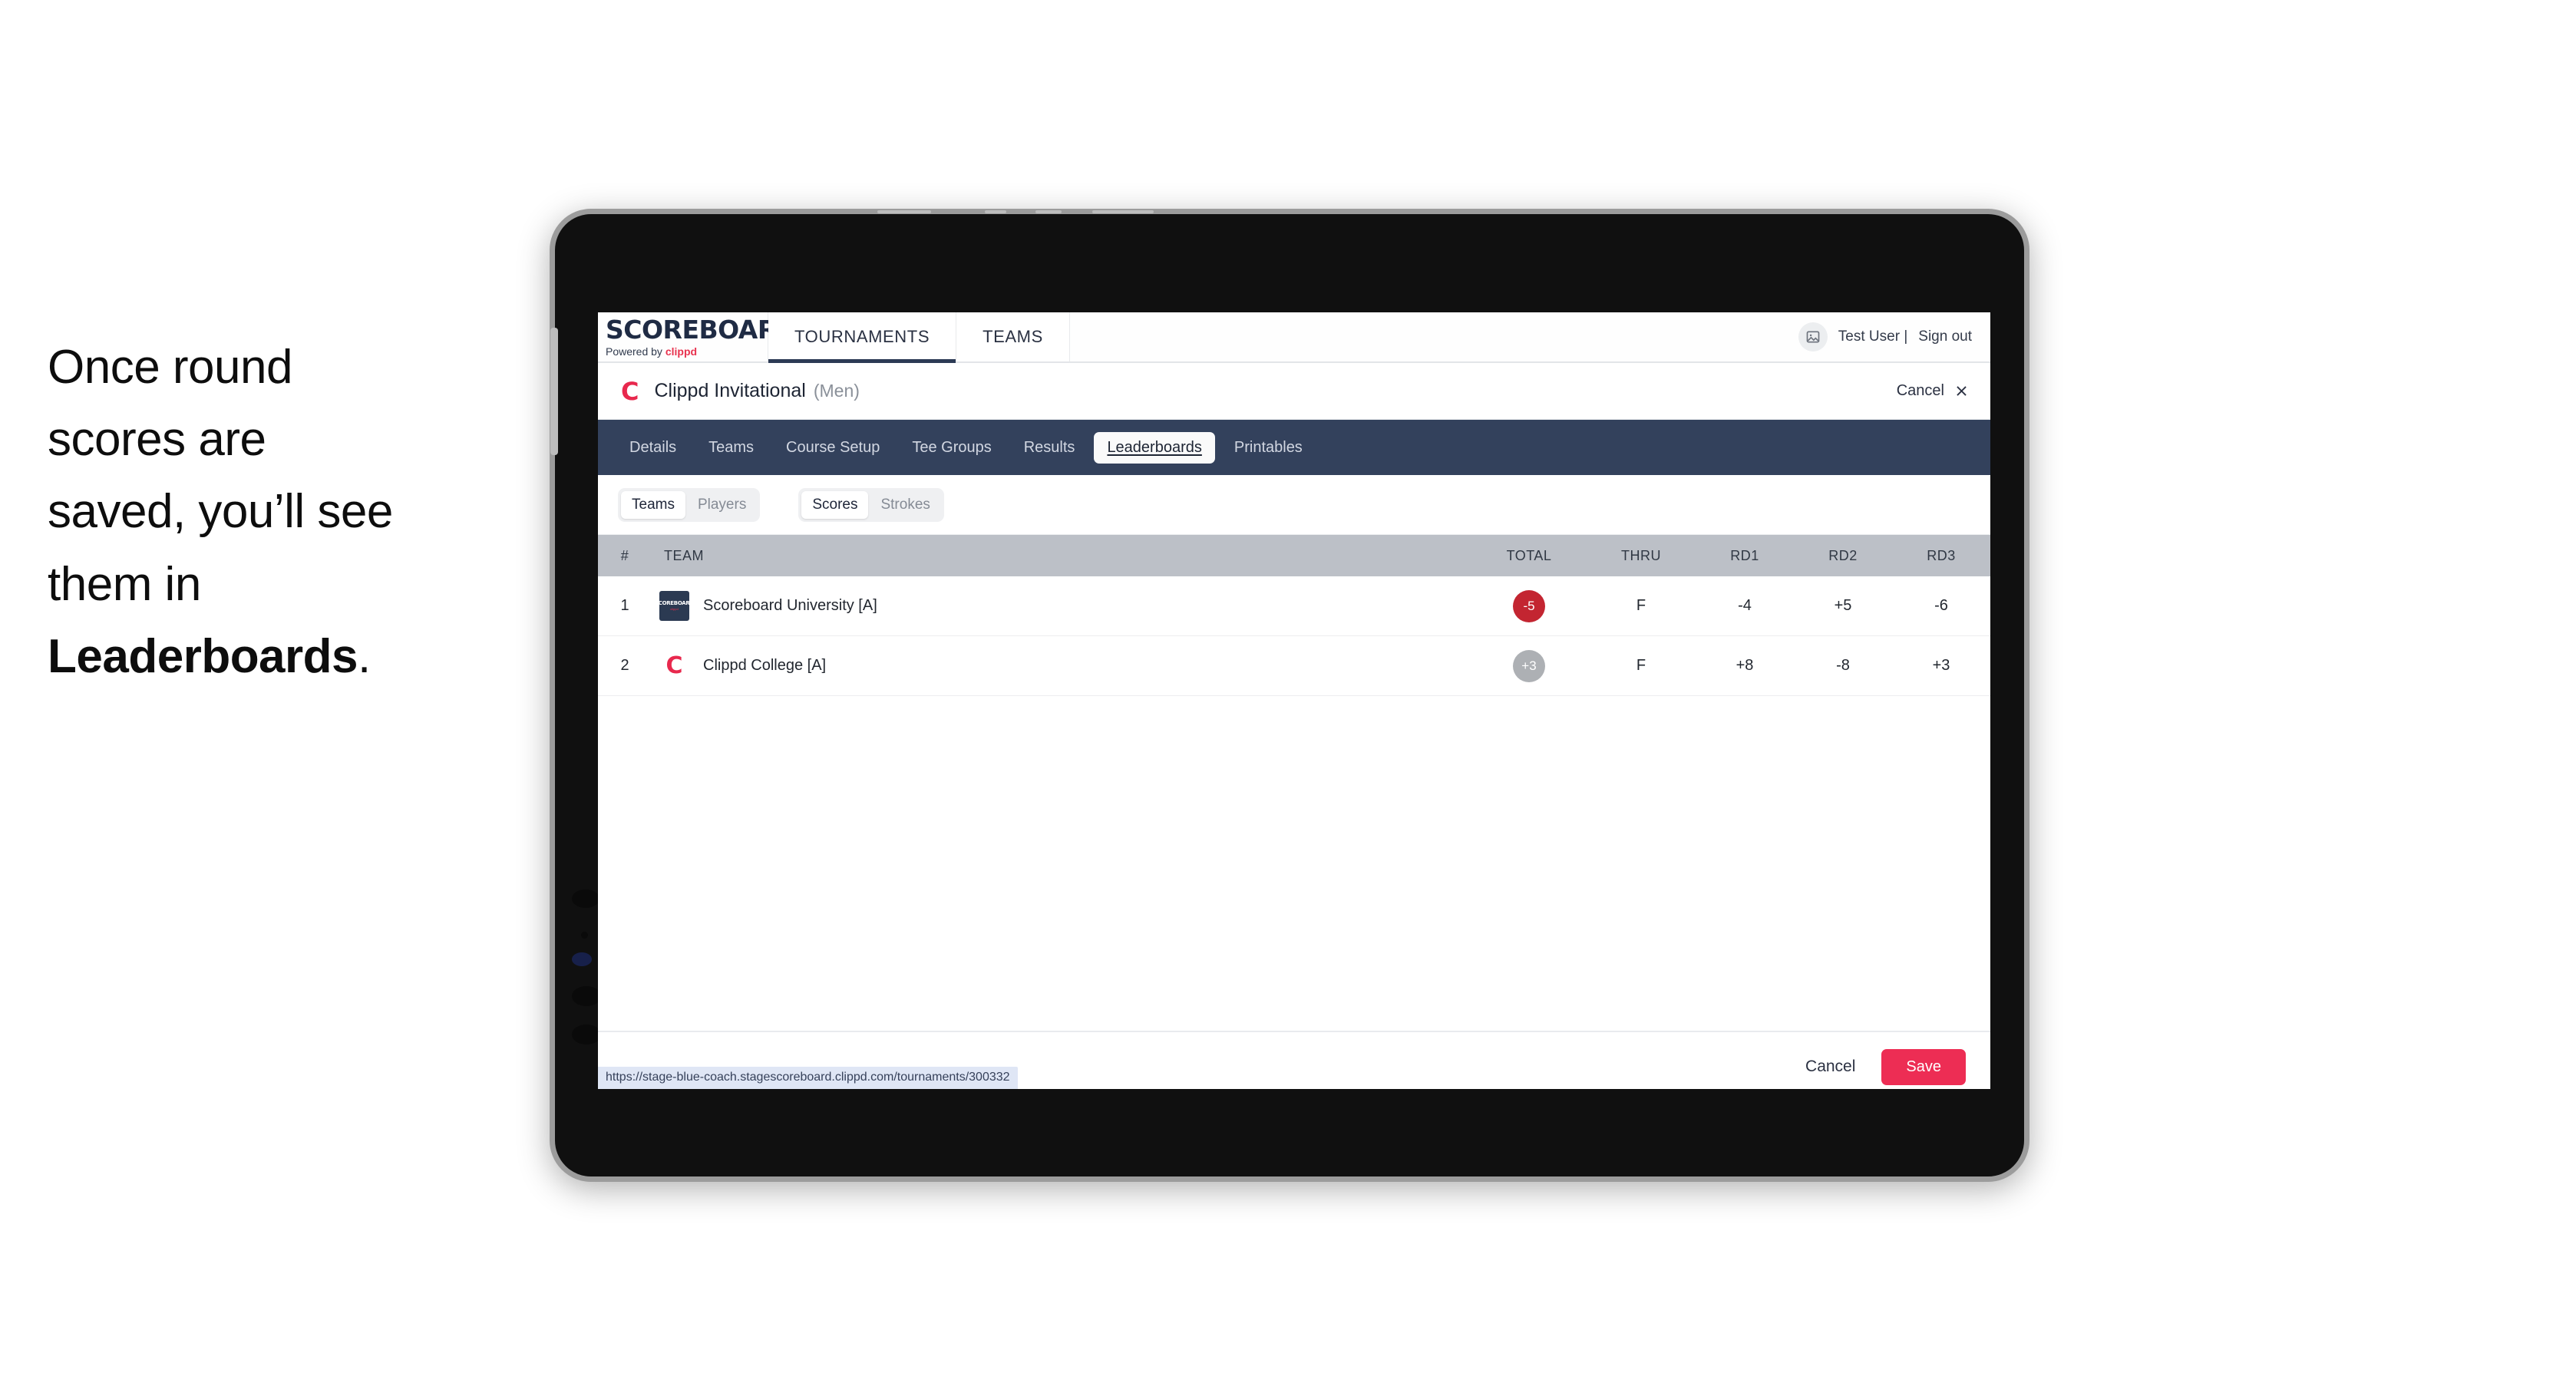 The width and height of the screenshot is (2576, 1386). What do you see at coordinates (1061, 666) in the screenshot?
I see `row-team-cell: C Clippd College [A]` at bounding box center [1061, 666].